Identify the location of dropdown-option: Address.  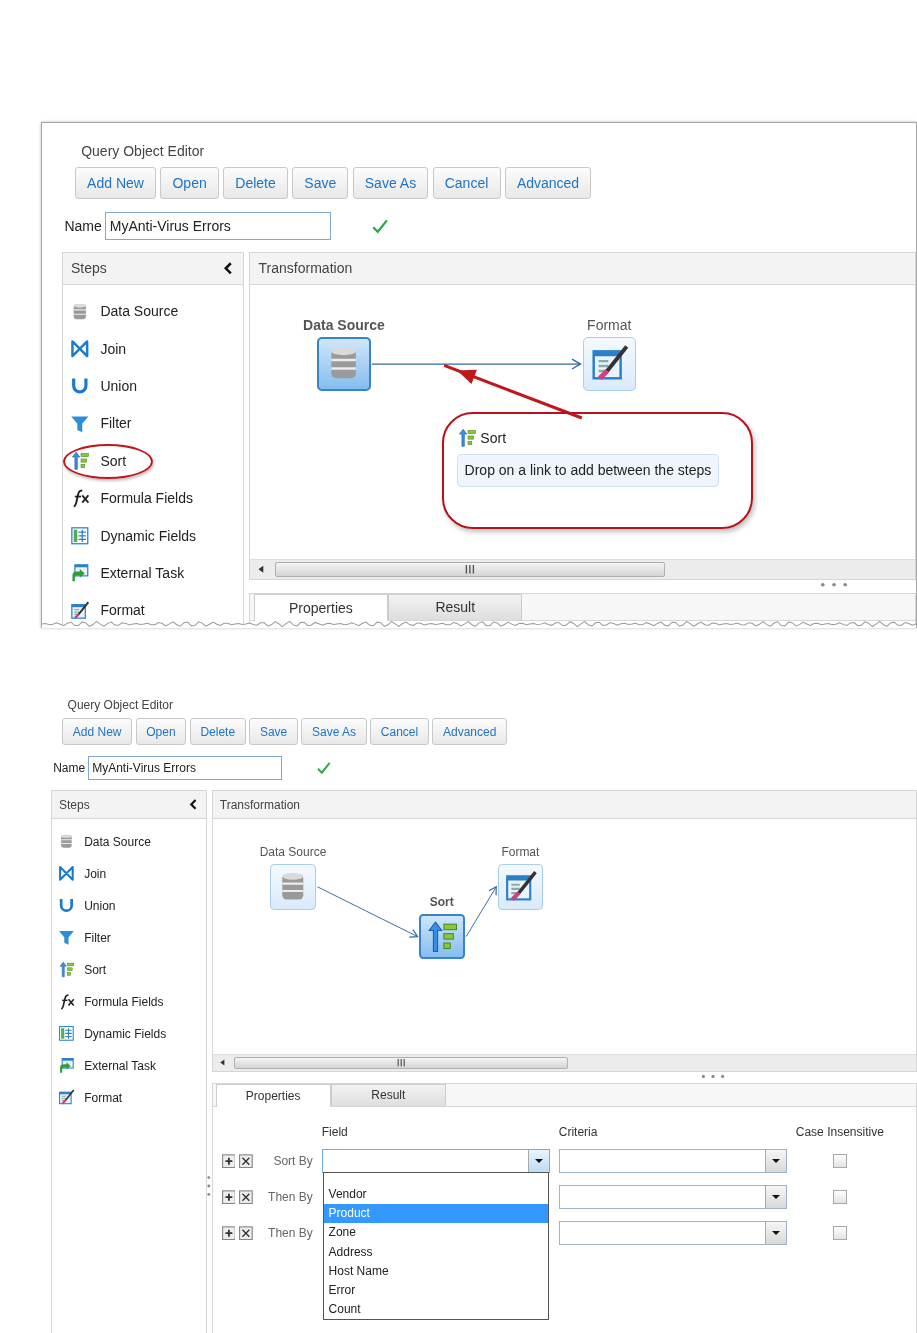
(435, 1252).